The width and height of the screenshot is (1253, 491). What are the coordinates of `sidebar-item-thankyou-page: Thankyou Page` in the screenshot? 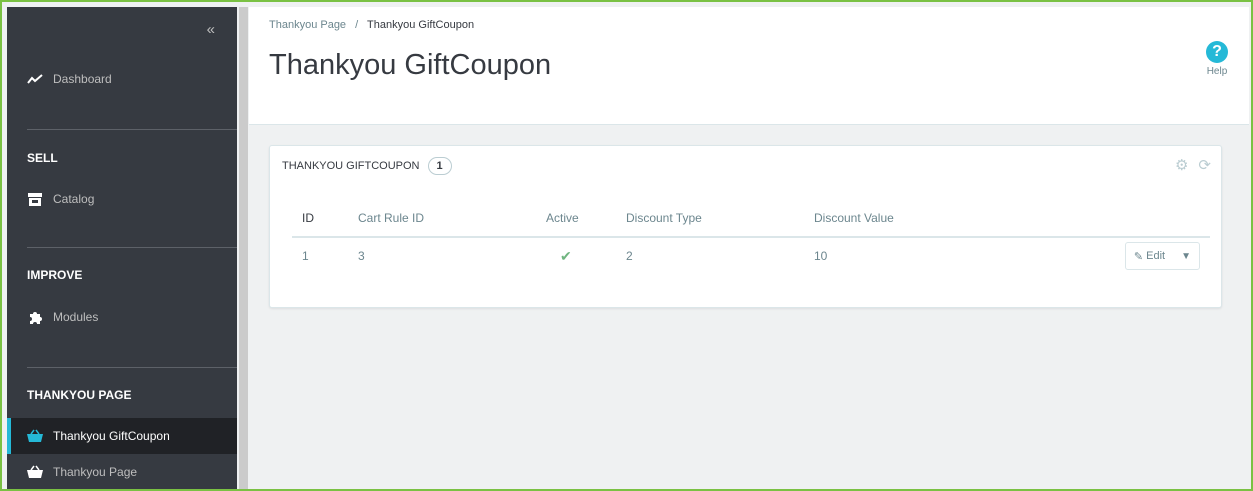 It's located at (122, 471).